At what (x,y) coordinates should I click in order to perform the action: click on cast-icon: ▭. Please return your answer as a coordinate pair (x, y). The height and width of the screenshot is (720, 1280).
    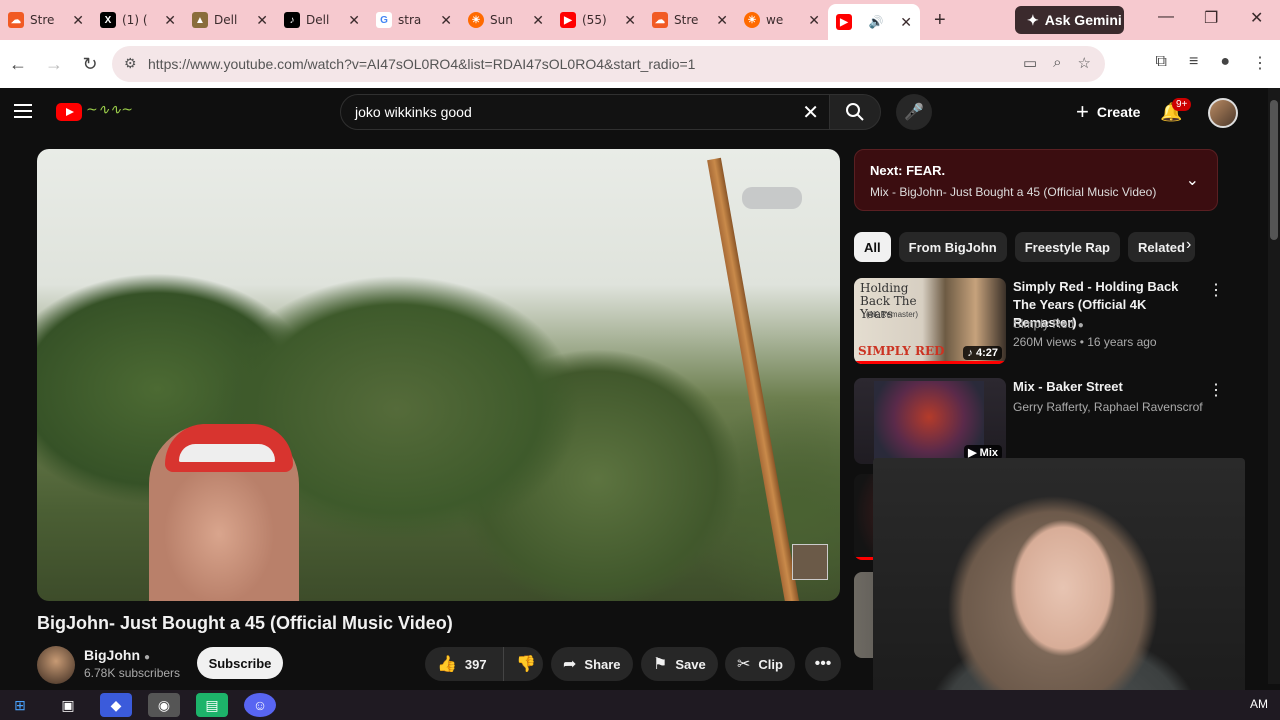
    Looking at the image, I should click on (1030, 63).